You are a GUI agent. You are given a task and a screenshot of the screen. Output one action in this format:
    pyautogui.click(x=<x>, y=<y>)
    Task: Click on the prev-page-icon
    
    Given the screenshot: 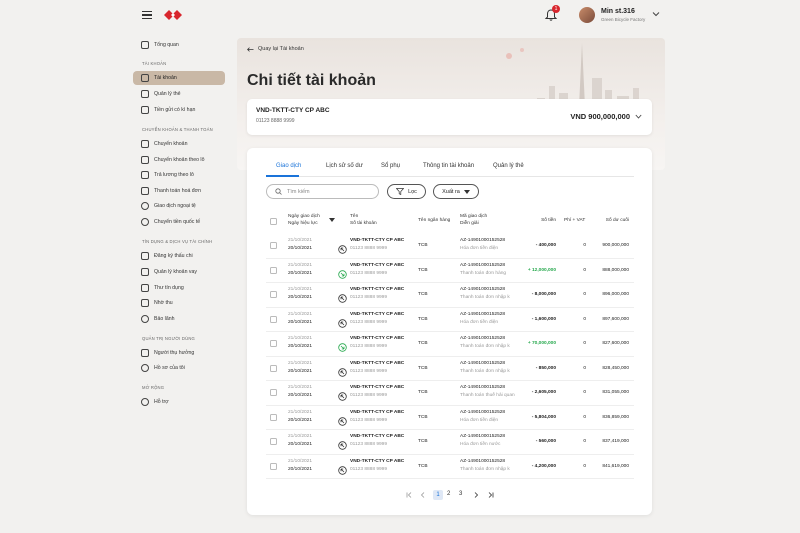 What is the action you would take?
    pyautogui.click(x=423, y=495)
    